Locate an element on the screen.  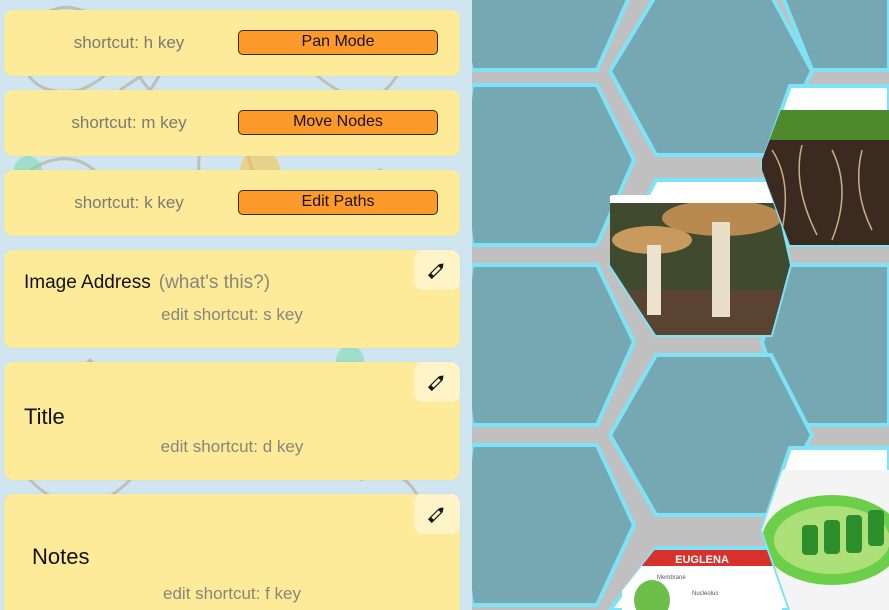
euglena-title: EUGLENA is located at coordinates (702, 560).